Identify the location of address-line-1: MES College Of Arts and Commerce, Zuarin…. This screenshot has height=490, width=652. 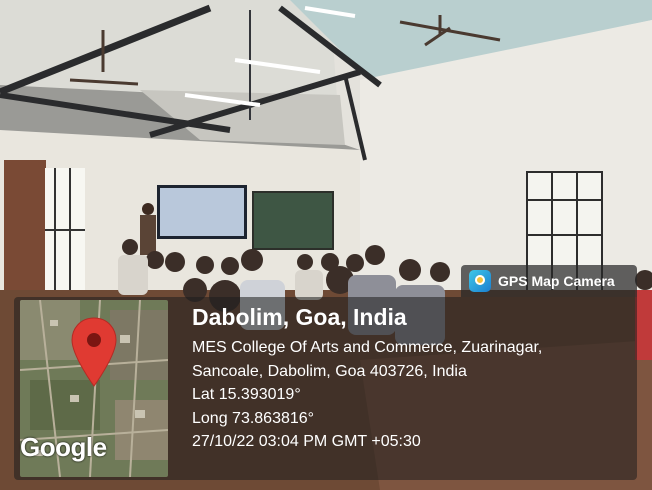
(367, 347).